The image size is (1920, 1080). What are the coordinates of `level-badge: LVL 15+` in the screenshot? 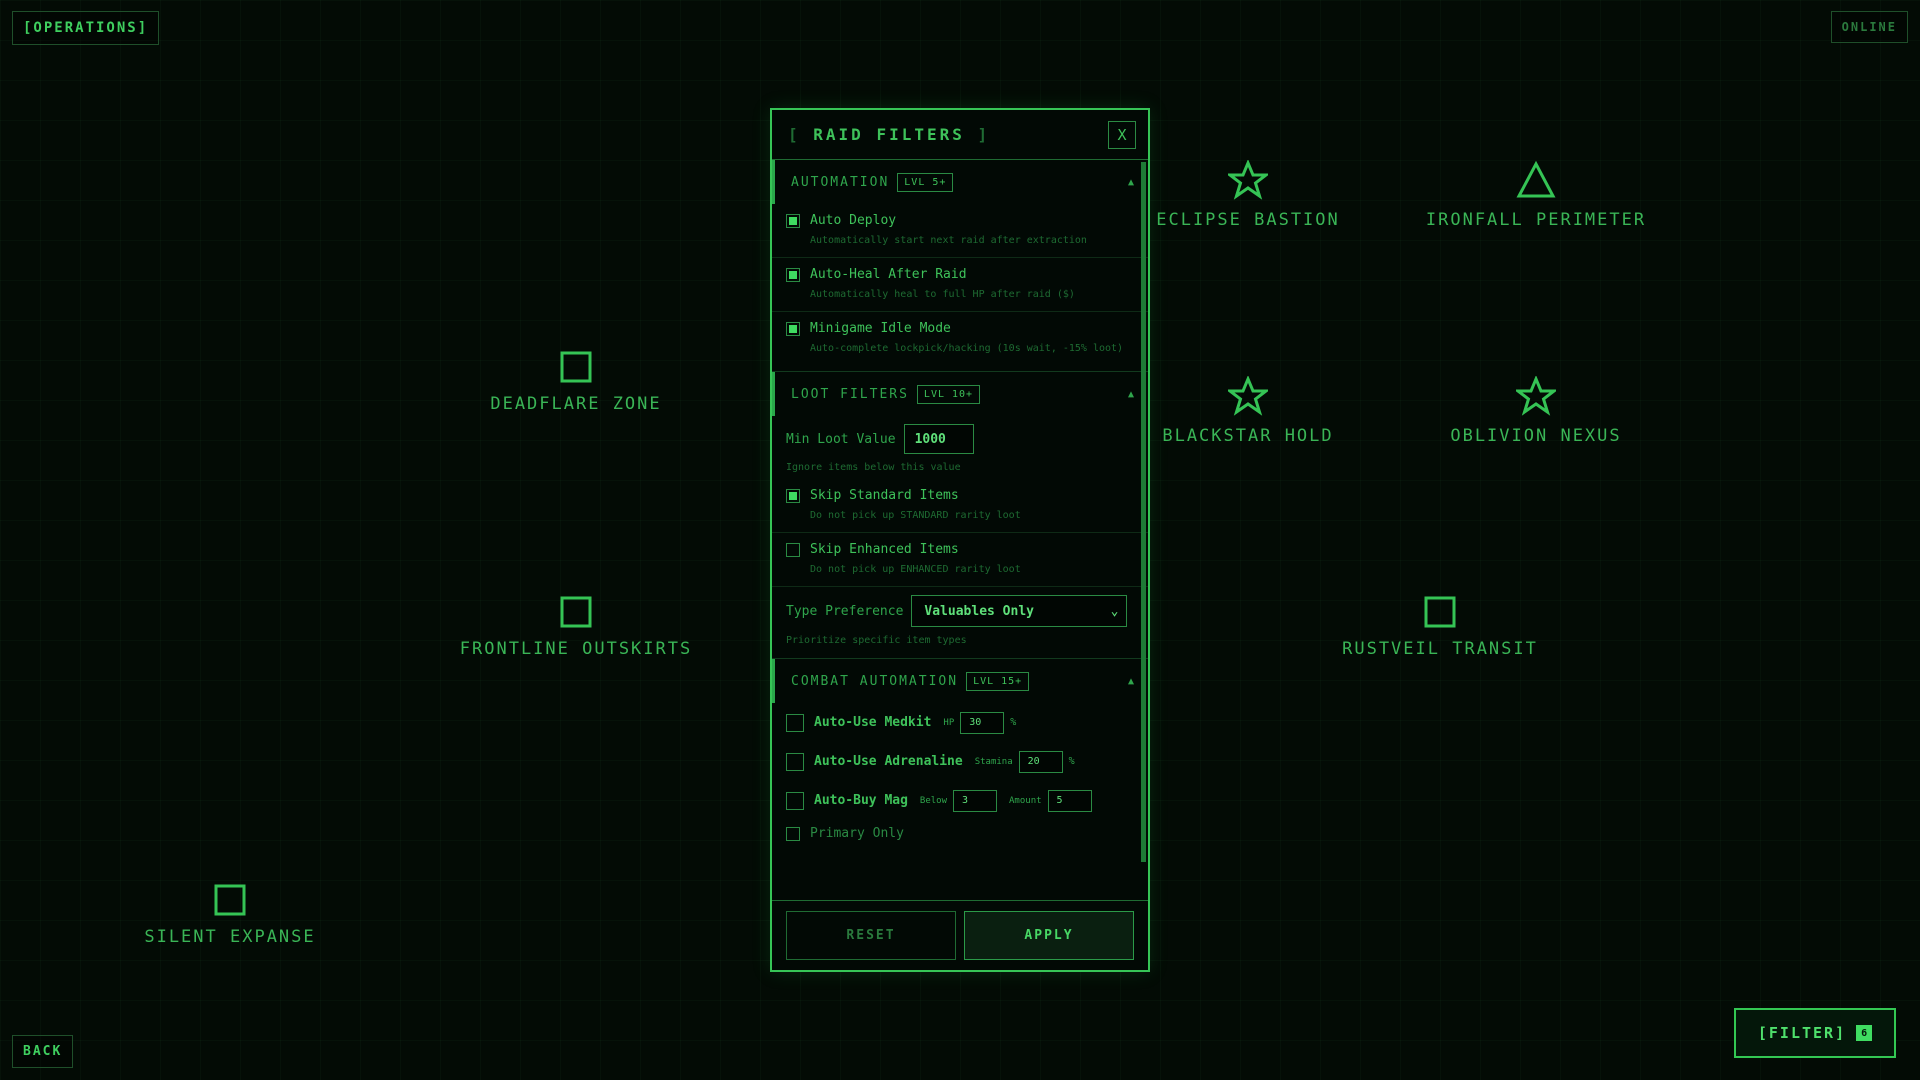 It's located at (998, 681).